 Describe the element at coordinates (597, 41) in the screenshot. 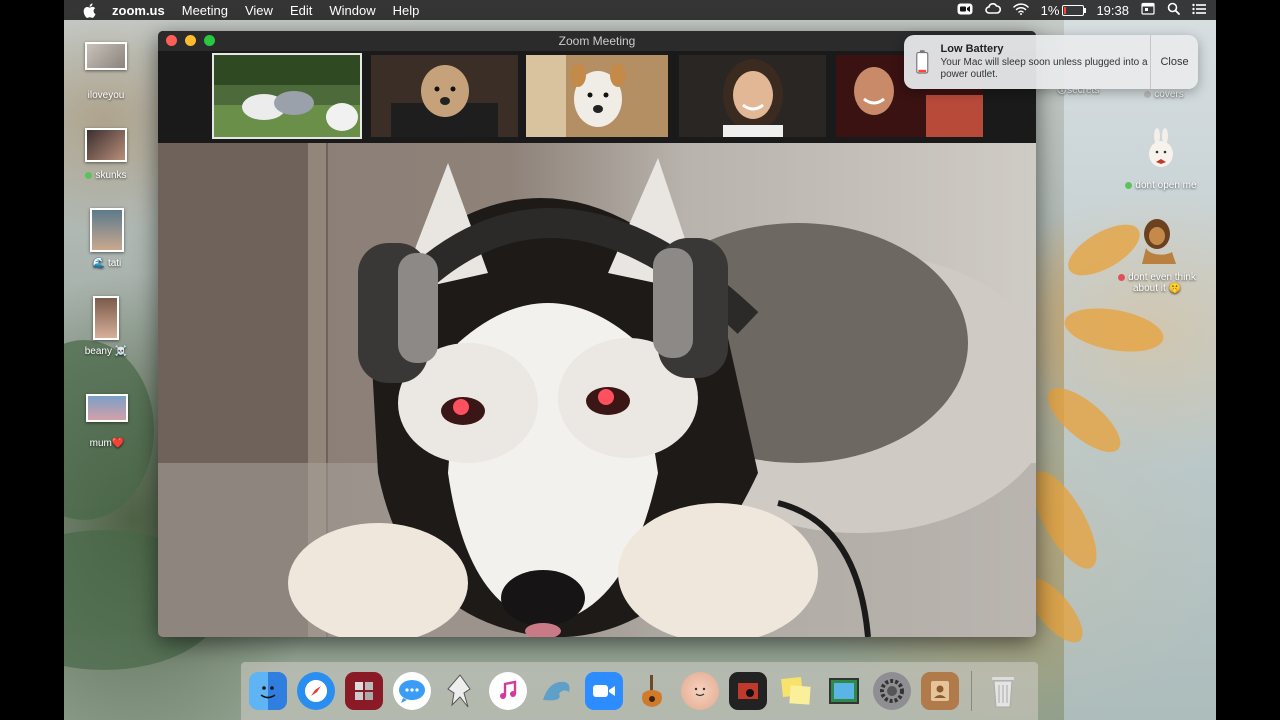

I see `window-title: Zoom Meeting` at that location.